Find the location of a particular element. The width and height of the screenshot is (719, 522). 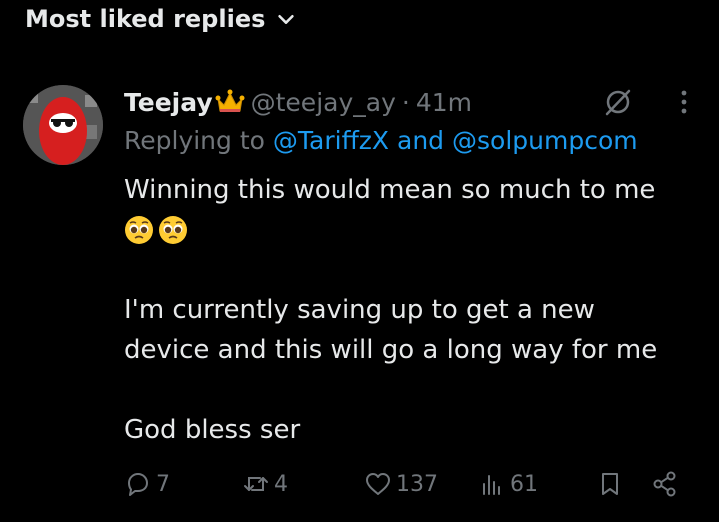

reply-meta: Teejay @teejay_ay · 41m is located at coordinates (411, 102).